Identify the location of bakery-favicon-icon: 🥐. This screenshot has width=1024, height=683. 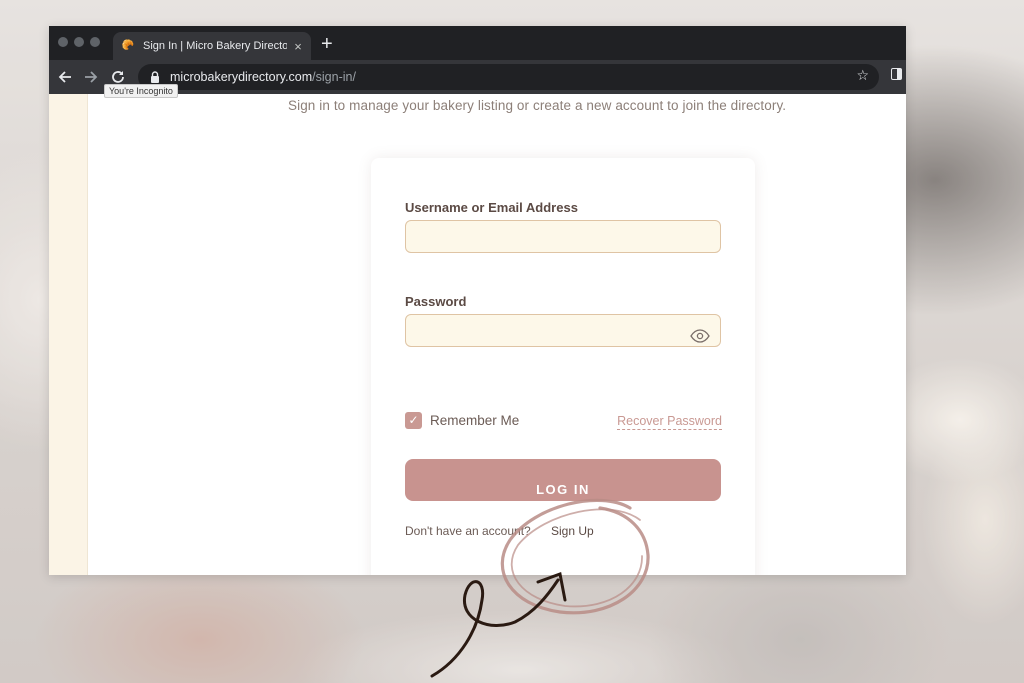
(128, 45).